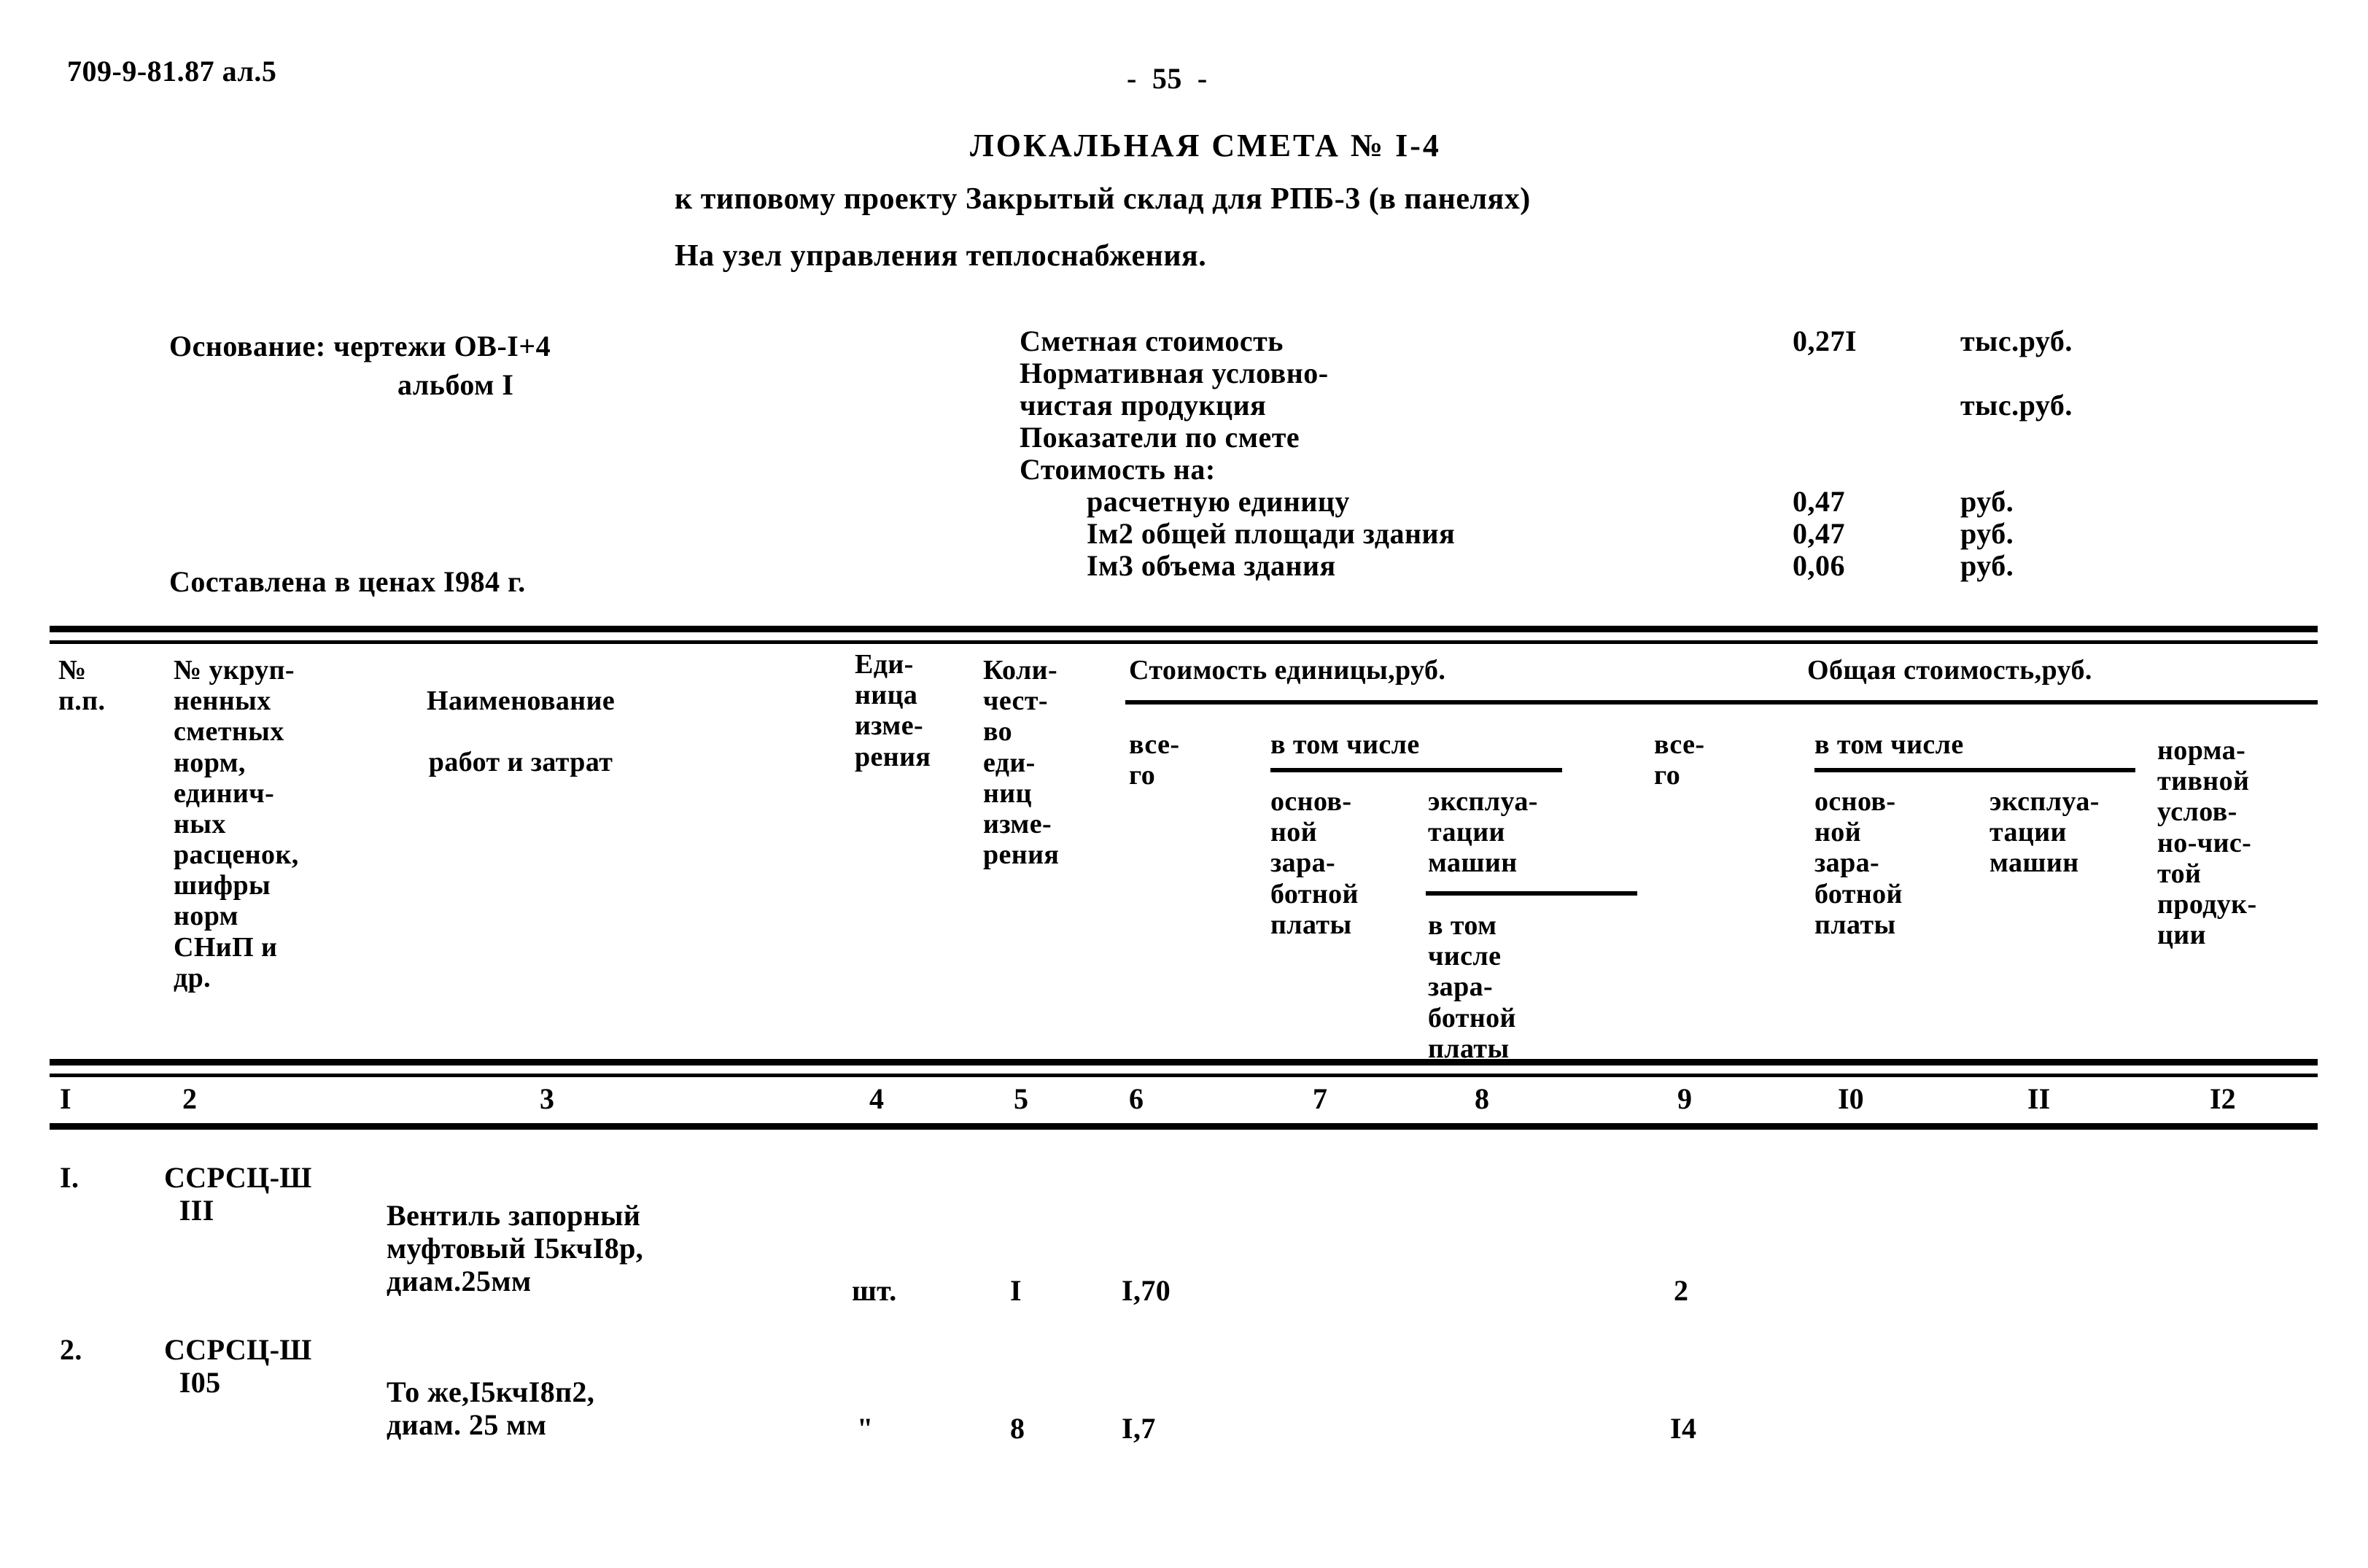 The width and height of the screenshot is (2368, 1568). What do you see at coordinates (1146, 1290) in the screenshot?
I see `table-cell-unit-total: I,70` at bounding box center [1146, 1290].